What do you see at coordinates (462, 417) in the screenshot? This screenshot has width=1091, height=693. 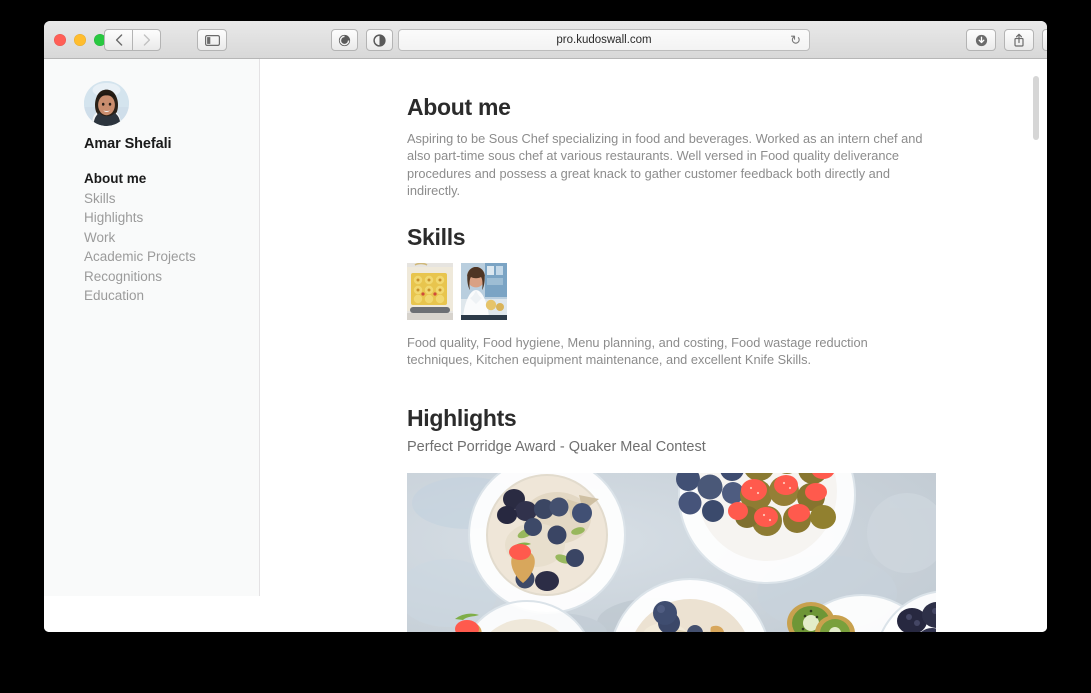 I see `highlights-heading: Highlights` at bounding box center [462, 417].